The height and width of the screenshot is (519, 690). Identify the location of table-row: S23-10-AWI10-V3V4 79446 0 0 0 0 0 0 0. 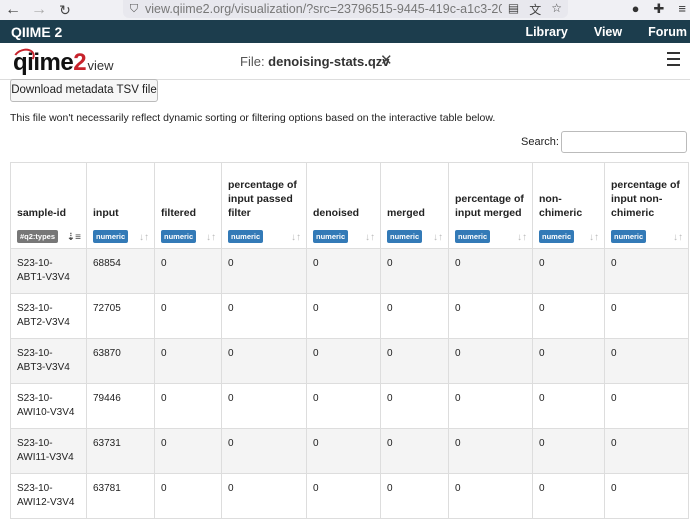
(349, 406).